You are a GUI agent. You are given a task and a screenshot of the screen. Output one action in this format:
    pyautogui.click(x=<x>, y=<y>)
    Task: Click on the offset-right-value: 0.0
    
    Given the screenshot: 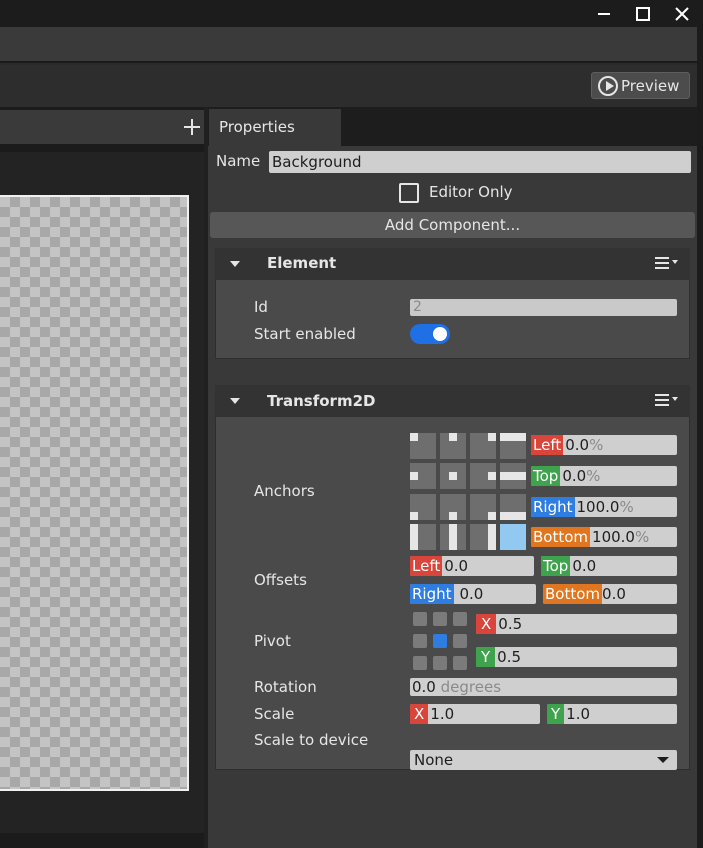 What is the action you would take?
    pyautogui.click(x=471, y=594)
    